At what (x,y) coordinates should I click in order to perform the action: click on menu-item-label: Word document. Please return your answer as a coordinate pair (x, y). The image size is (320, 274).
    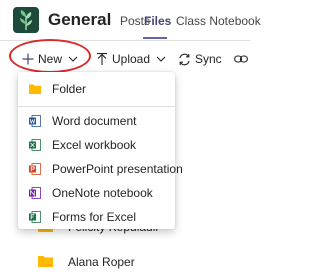
    Looking at the image, I should click on (94, 121).